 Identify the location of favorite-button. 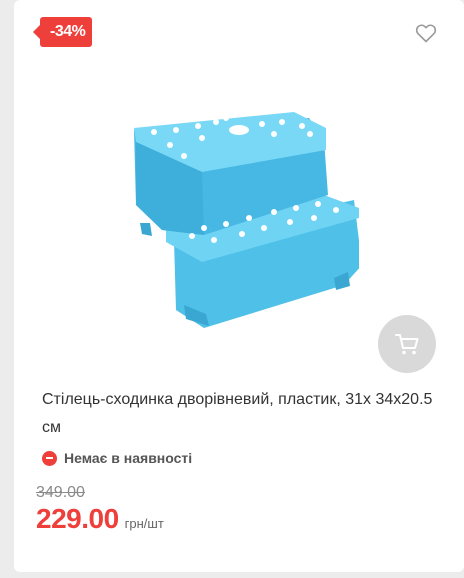
(426, 33).